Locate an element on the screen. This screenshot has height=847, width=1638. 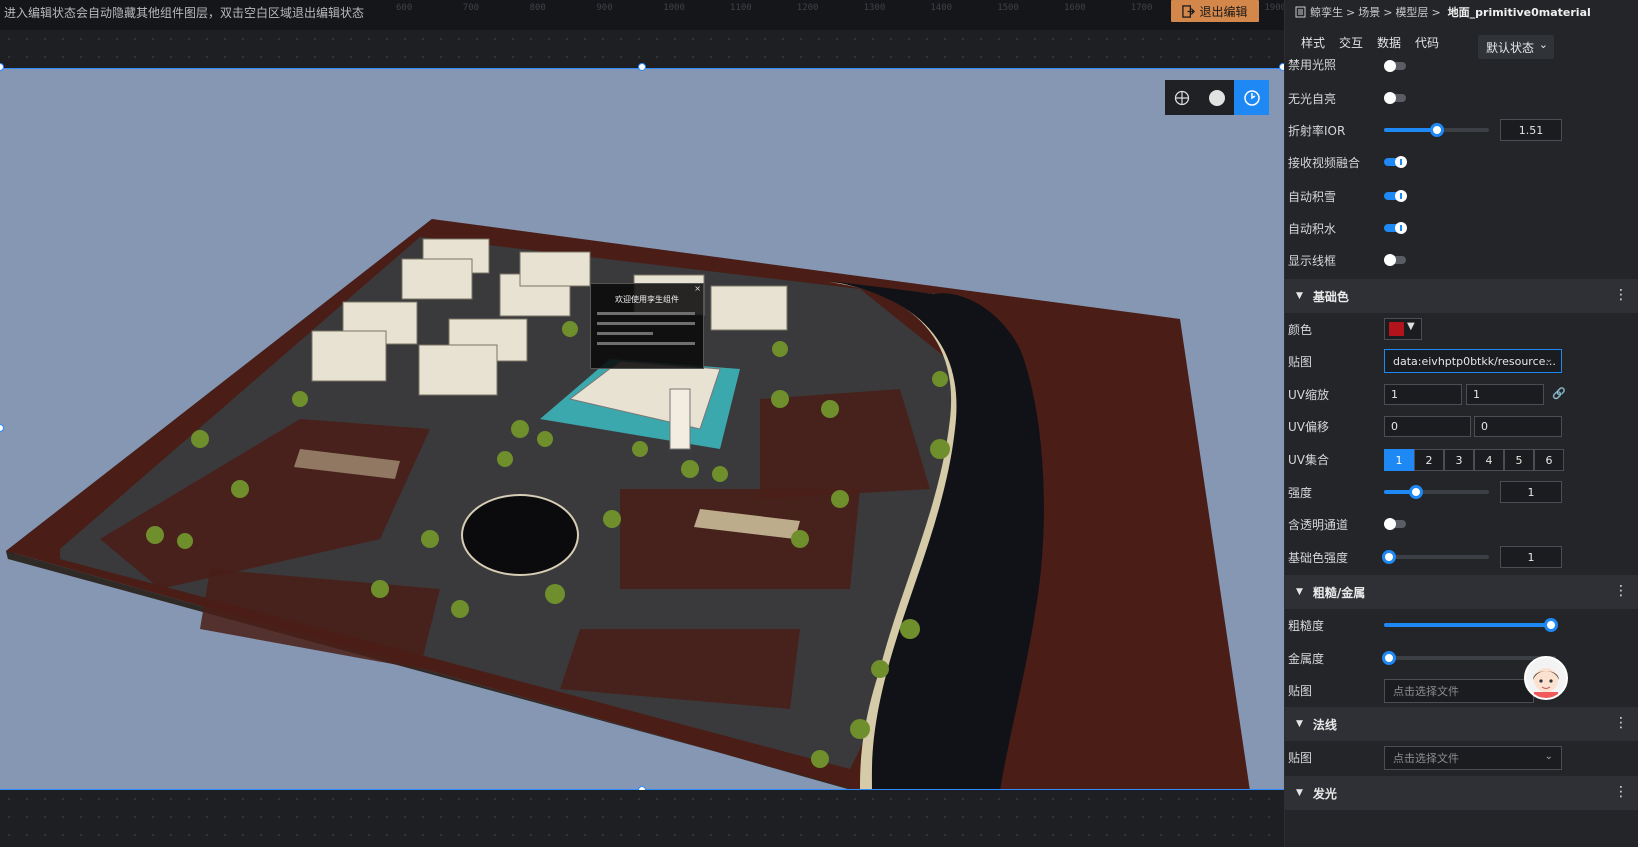
roughness-slider is located at coordinates (1471, 625).